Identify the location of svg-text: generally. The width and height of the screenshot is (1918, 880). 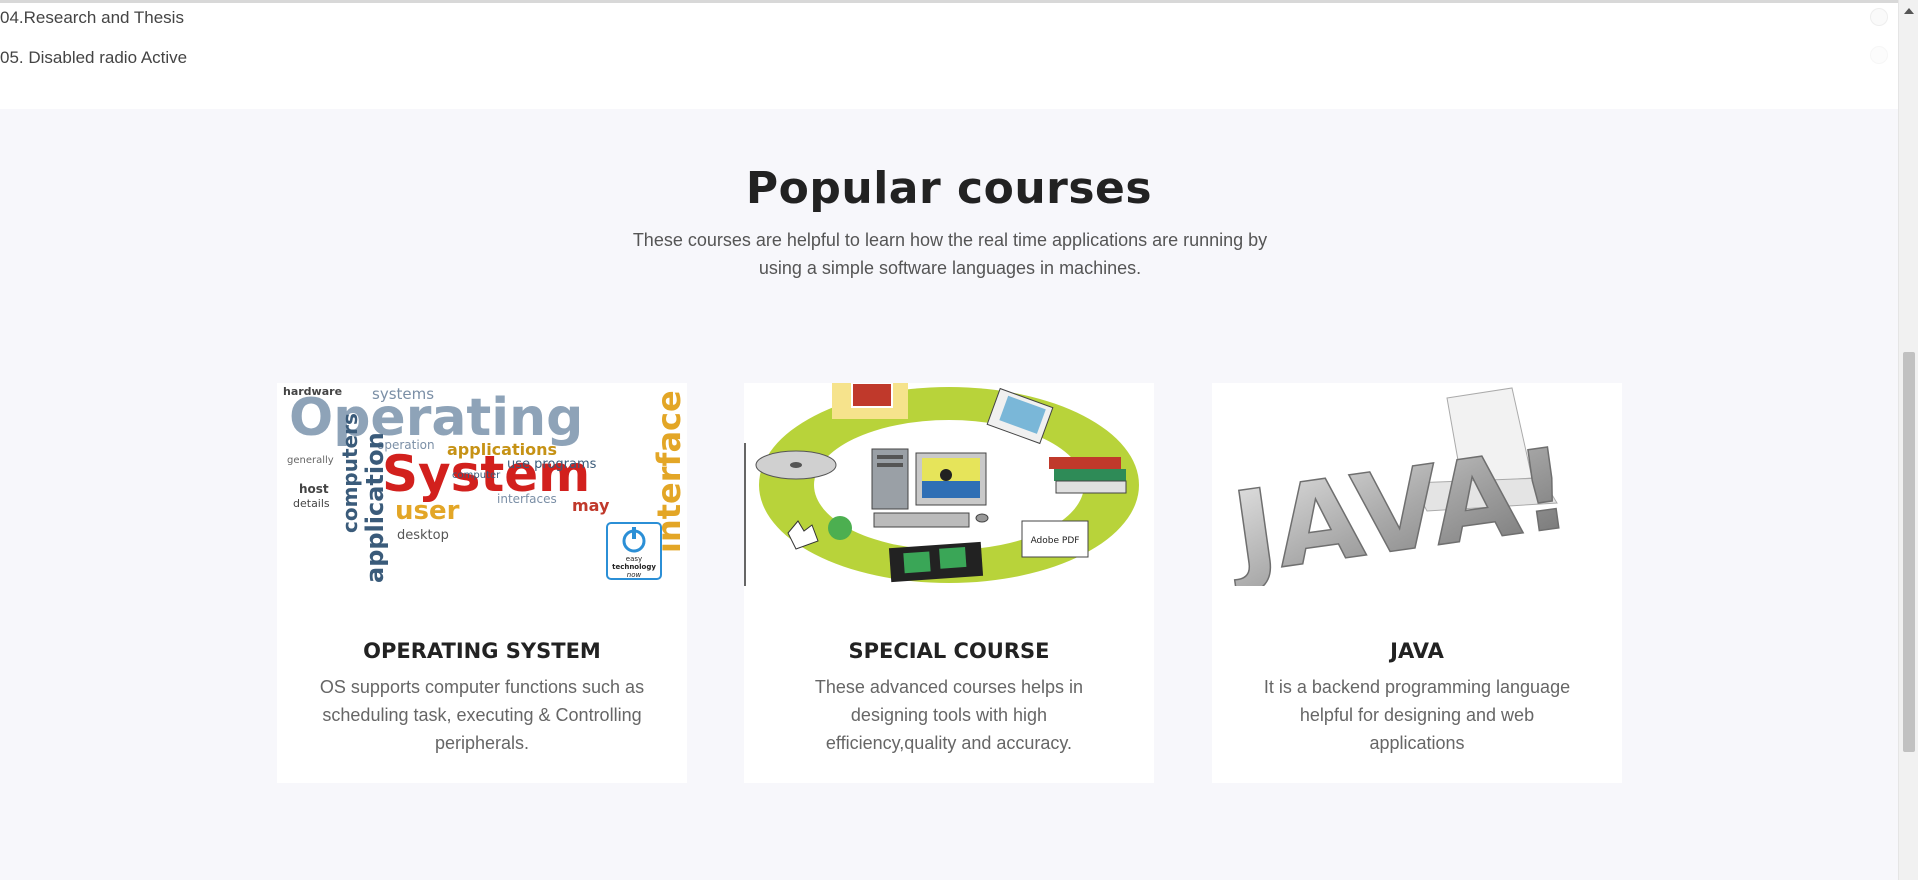
(310, 460).